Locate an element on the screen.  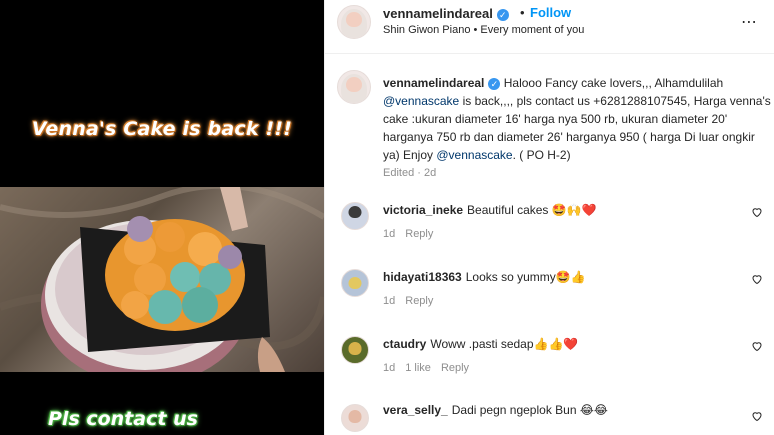
comment-item: vera_selly_ Dadi pegn ngeplok Bun 😂😂 is located at coordinates (549, 416).